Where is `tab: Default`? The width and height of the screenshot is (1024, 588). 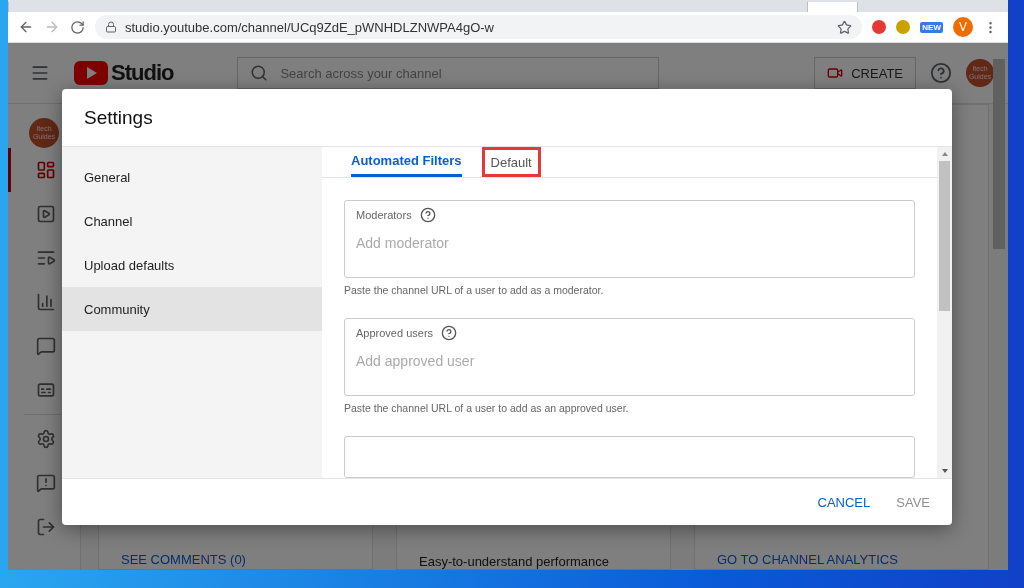
tab: Default is located at coordinates (511, 162).